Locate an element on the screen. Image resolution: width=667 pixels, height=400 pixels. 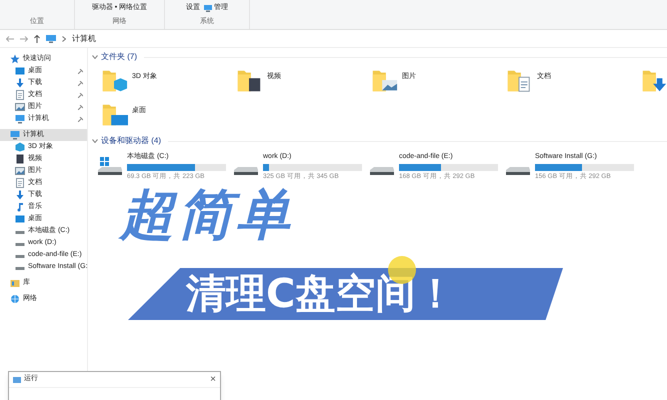
forward-arrow-icon is located at coordinates (24, 39).